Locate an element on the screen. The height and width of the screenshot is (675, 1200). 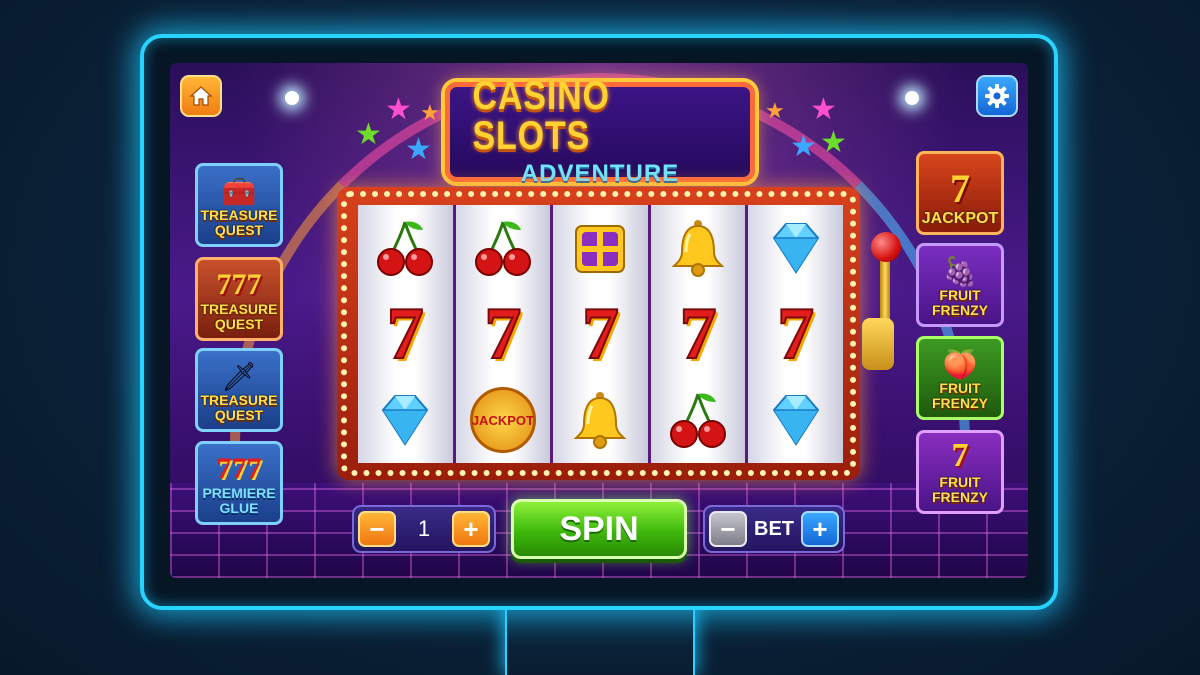
game-tile-jackpot: 7 JACKPOT is located at coordinates (960, 193).